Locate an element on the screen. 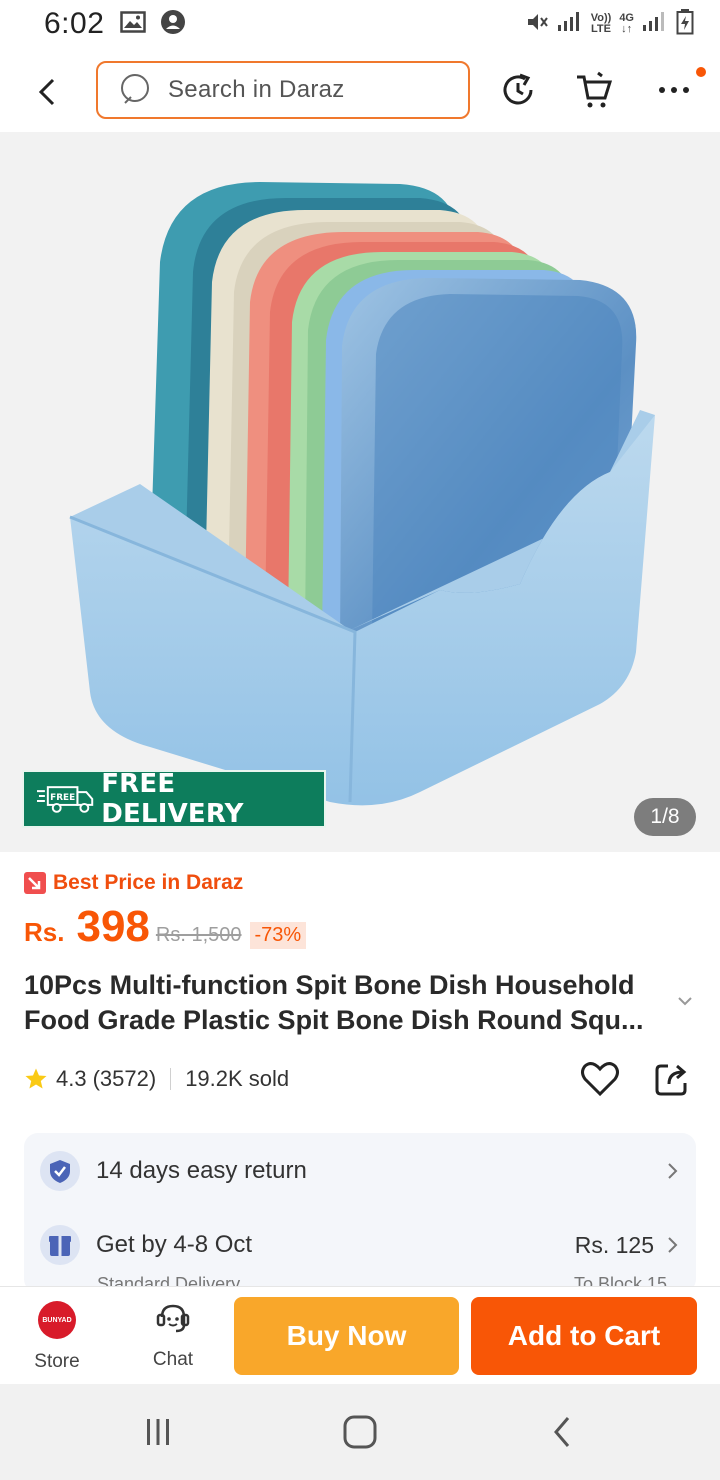  more-dots-icon is located at coordinates (674, 90).